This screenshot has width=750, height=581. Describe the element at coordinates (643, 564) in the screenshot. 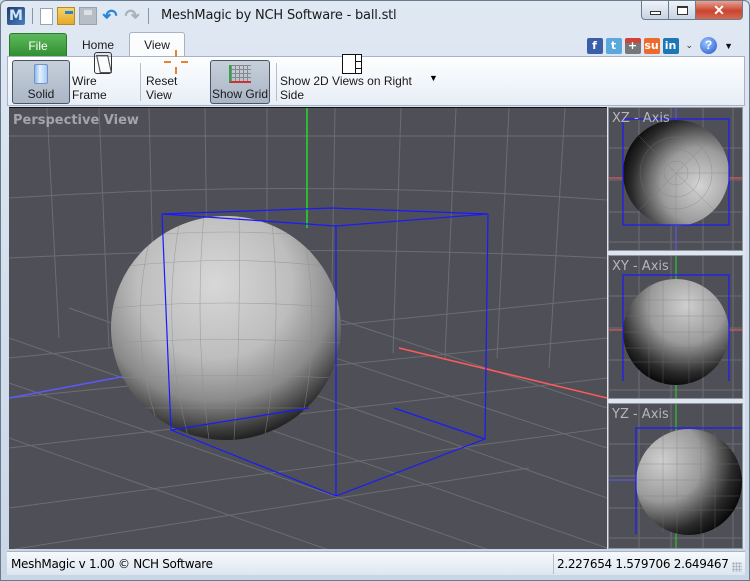

I see `status-coordinates: 2.227654 1.579706 2.649467` at that location.